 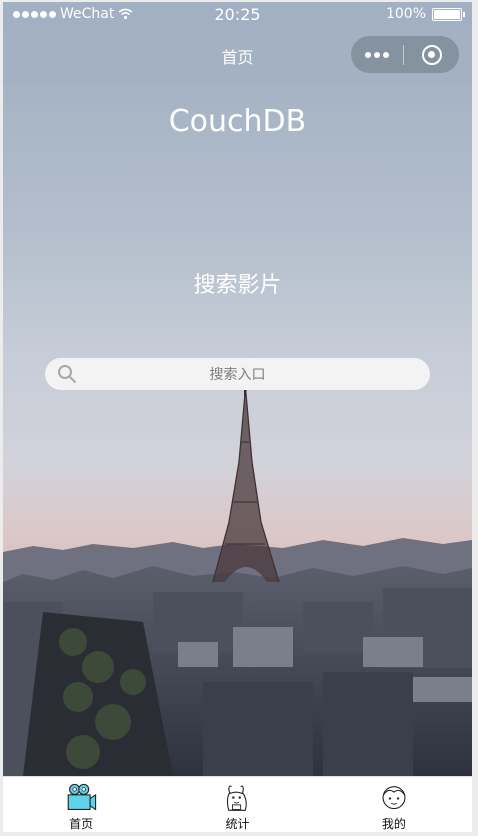 I want to click on search-placeholder: 搜索入口, so click(x=237, y=375).